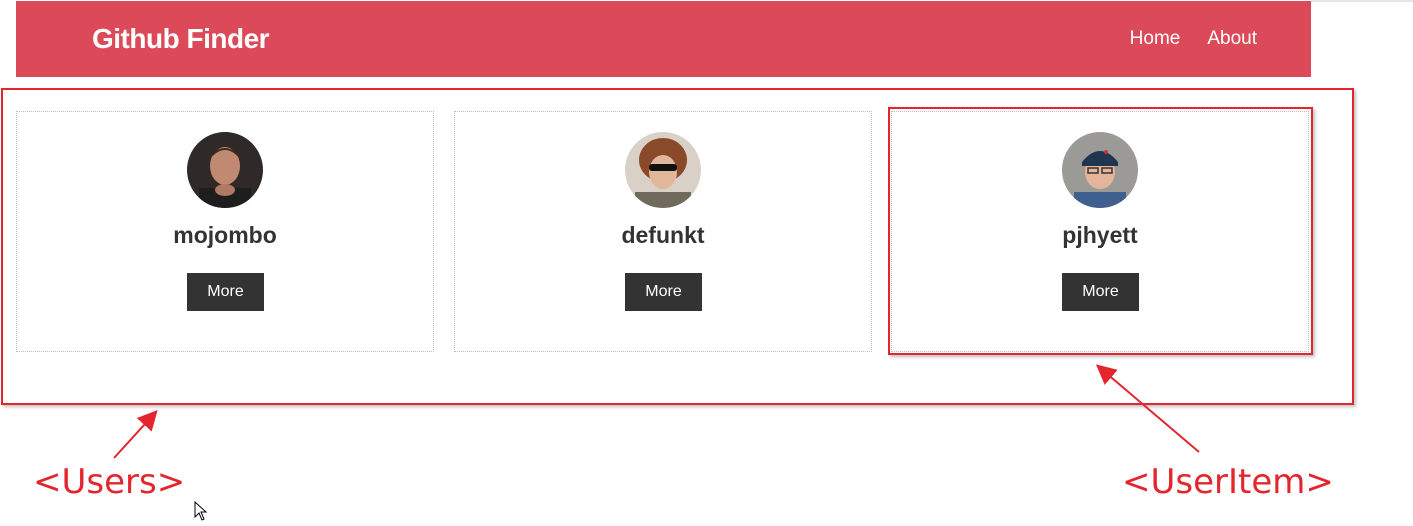 The width and height of the screenshot is (1413, 526). Describe the element at coordinates (201, 513) in the screenshot. I see `mouse-cursor-icon` at that location.